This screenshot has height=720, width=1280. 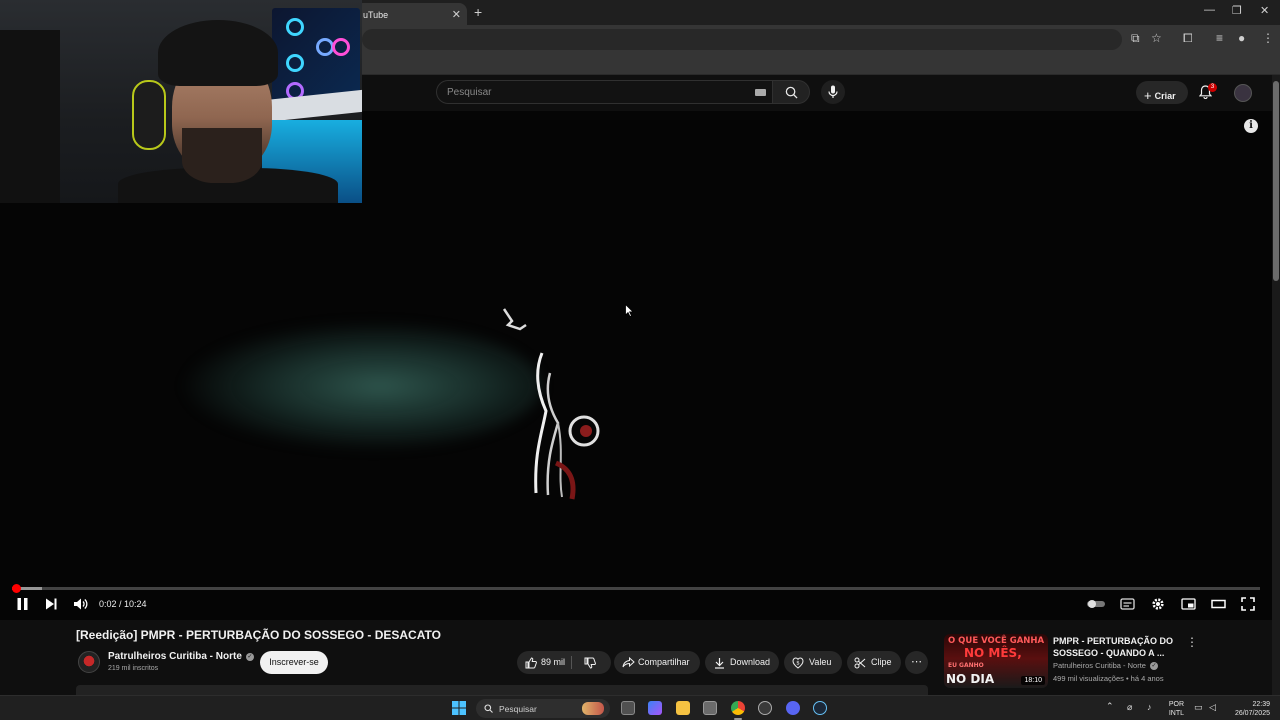 I want to click on thanks-button: $ Valeu, so click(x=813, y=662).